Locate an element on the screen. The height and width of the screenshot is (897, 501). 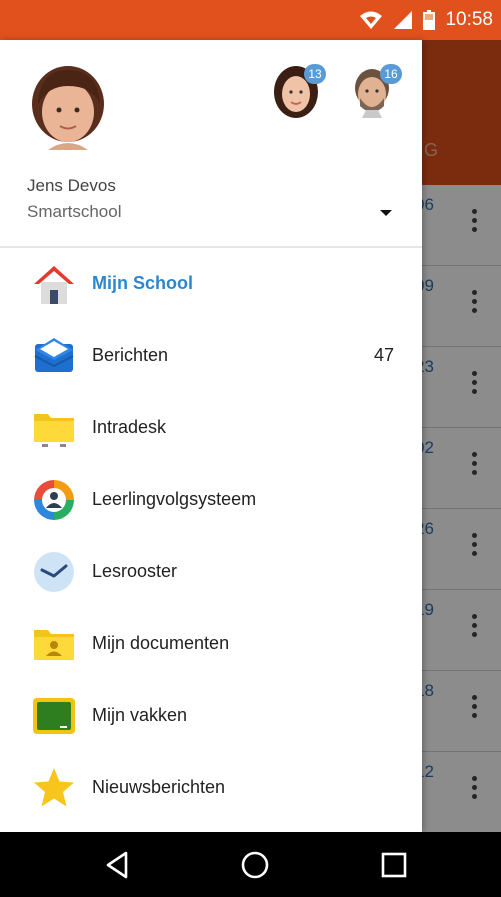
navigation-bar is located at coordinates (250, 864).